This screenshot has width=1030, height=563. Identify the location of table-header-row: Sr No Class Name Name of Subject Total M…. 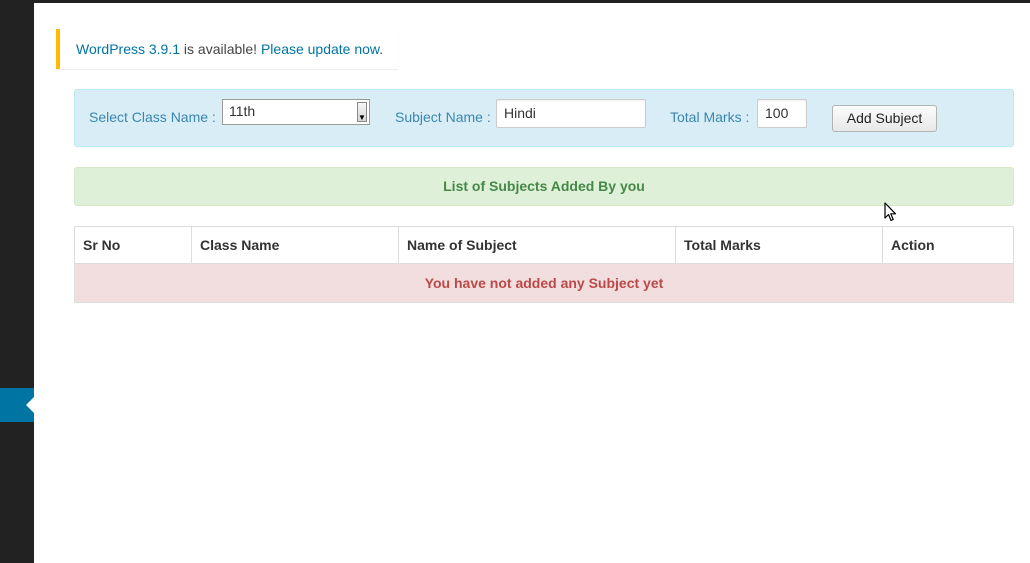
(544, 245).